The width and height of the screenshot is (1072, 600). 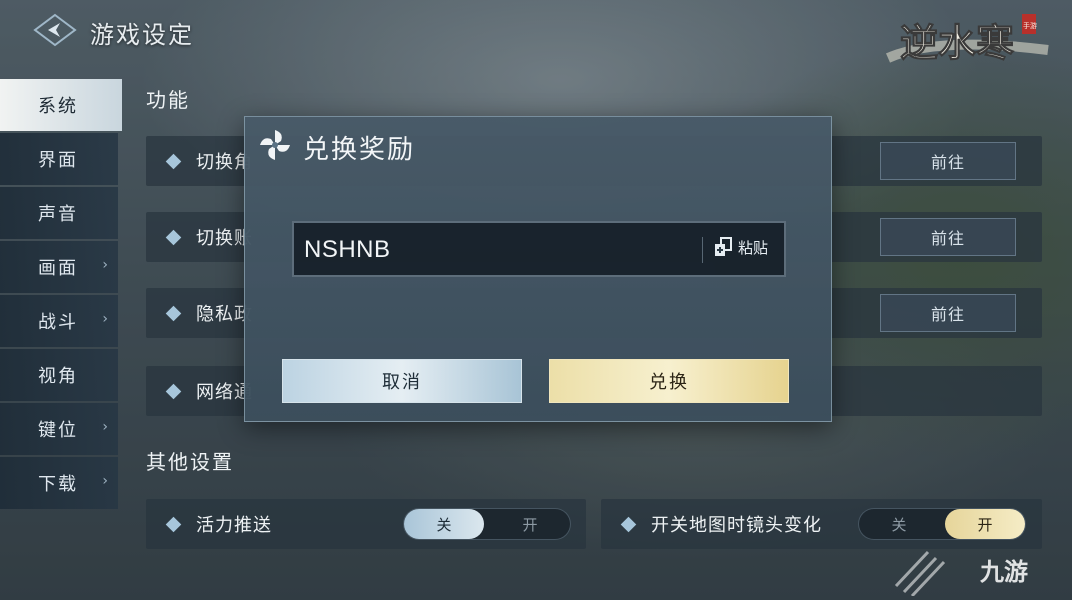 I want to click on sidebar-item-label: 视角, so click(x=58, y=376).